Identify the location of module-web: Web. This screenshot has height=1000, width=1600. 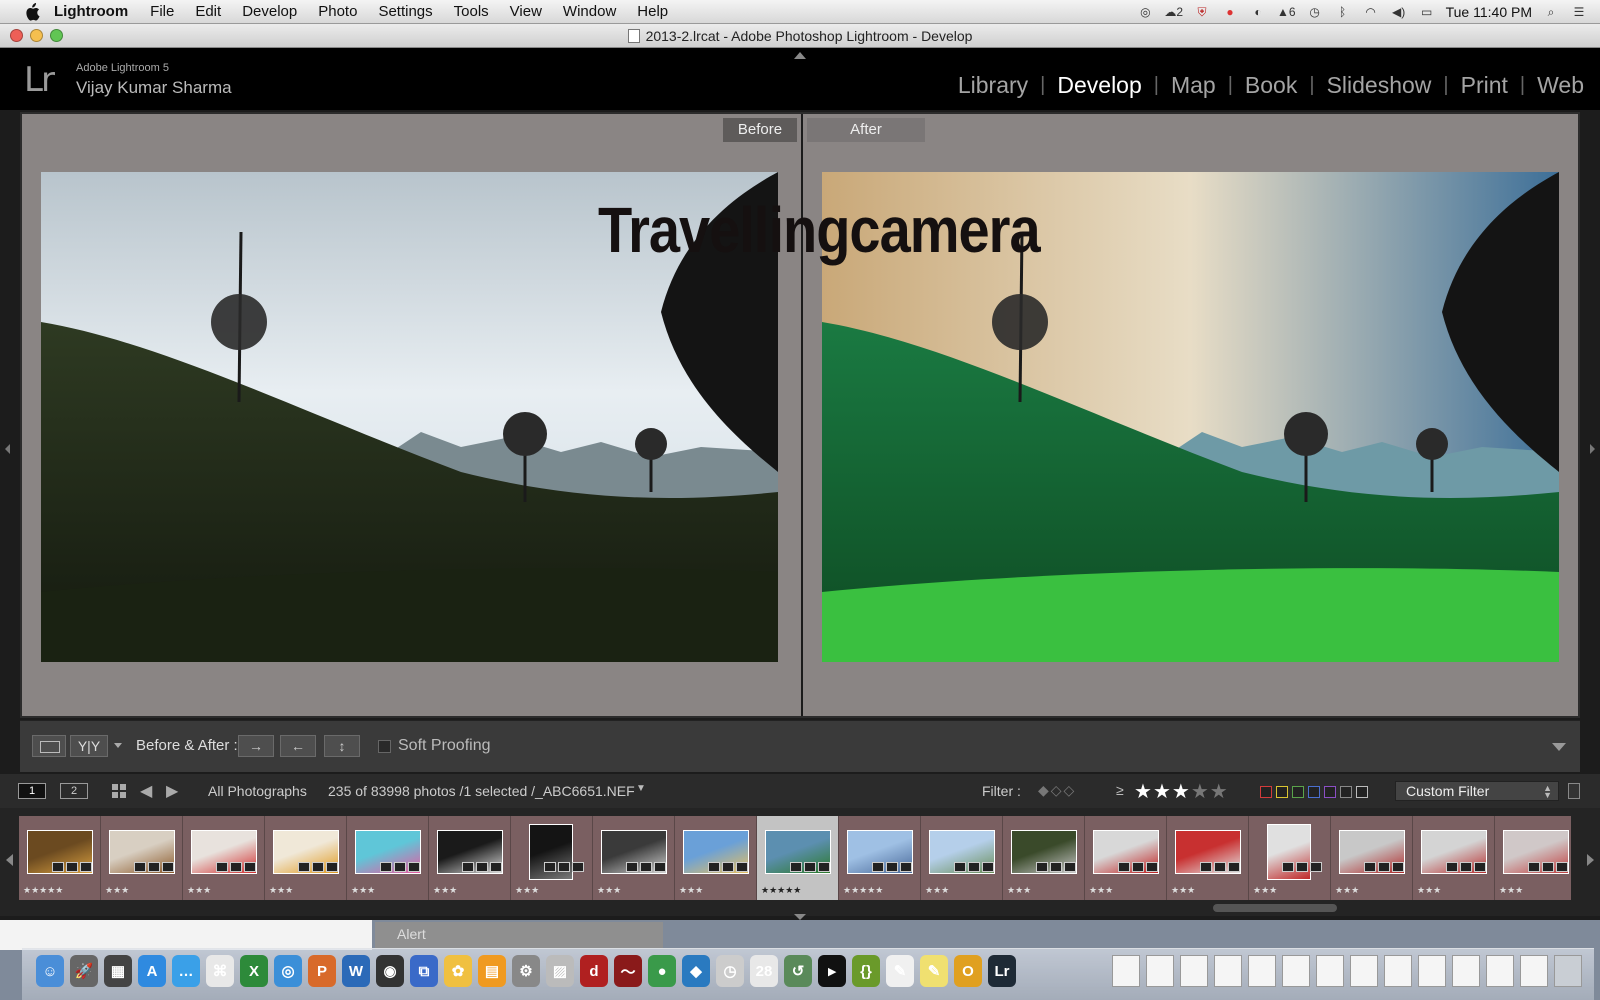
(1560, 85).